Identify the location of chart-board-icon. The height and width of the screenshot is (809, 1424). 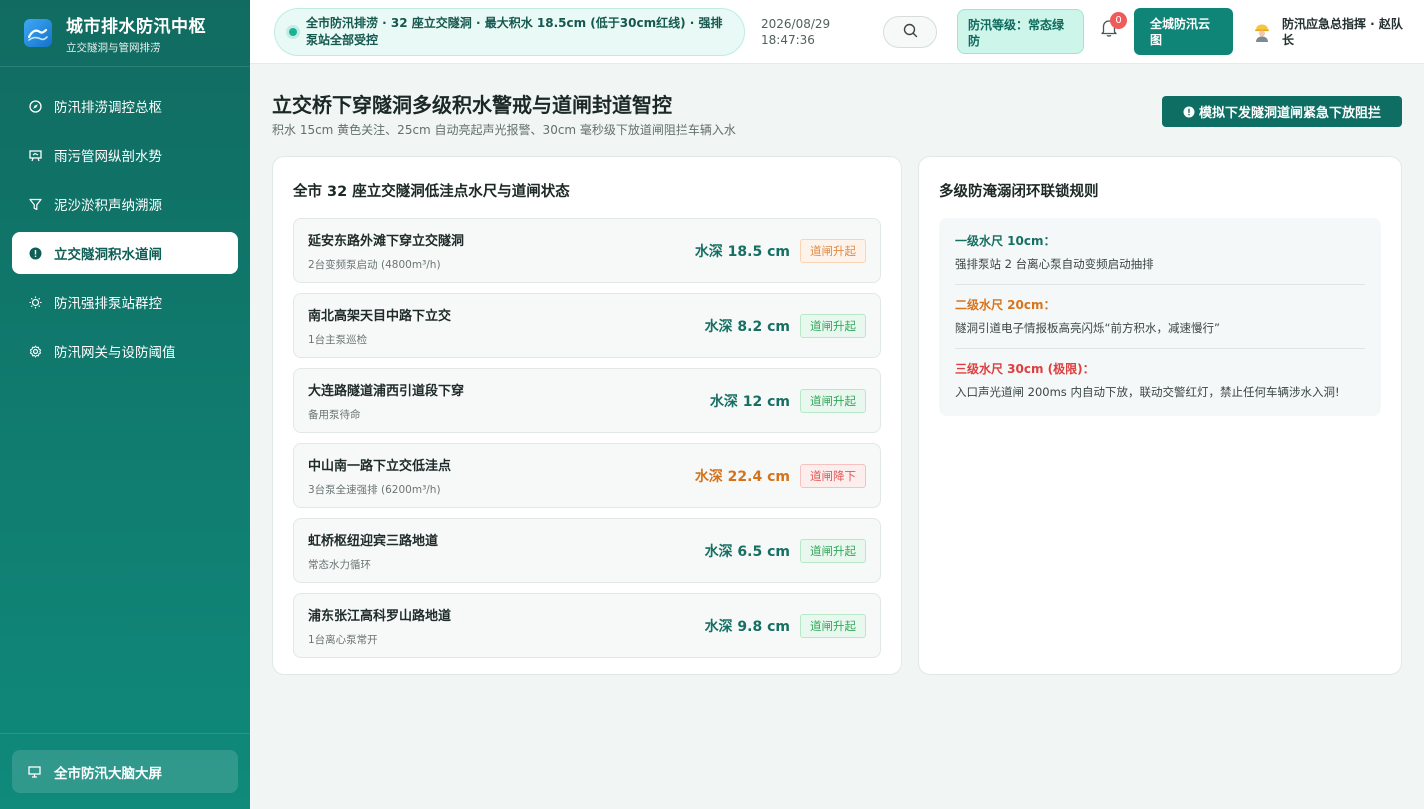
(35, 155).